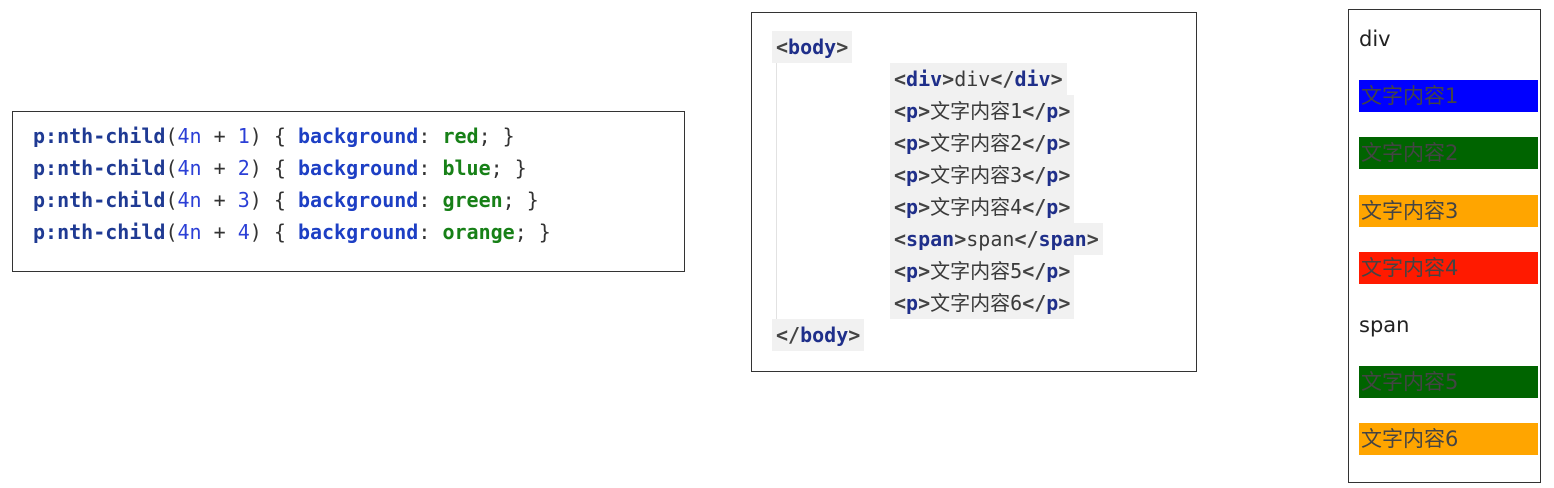  Describe the element at coordinates (976, 271) in the screenshot. I see `tag-text: 文字内容5` at that location.